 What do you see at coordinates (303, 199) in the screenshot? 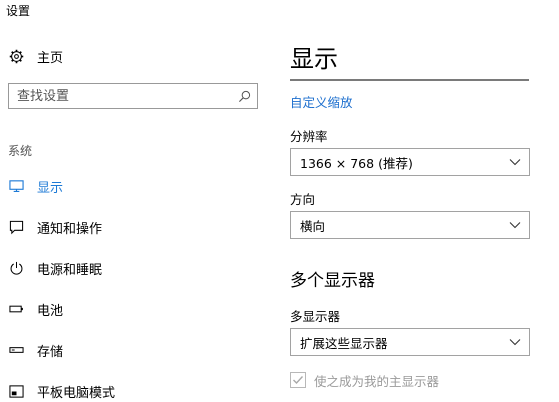
I see `orientation-label: 方向` at bounding box center [303, 199].